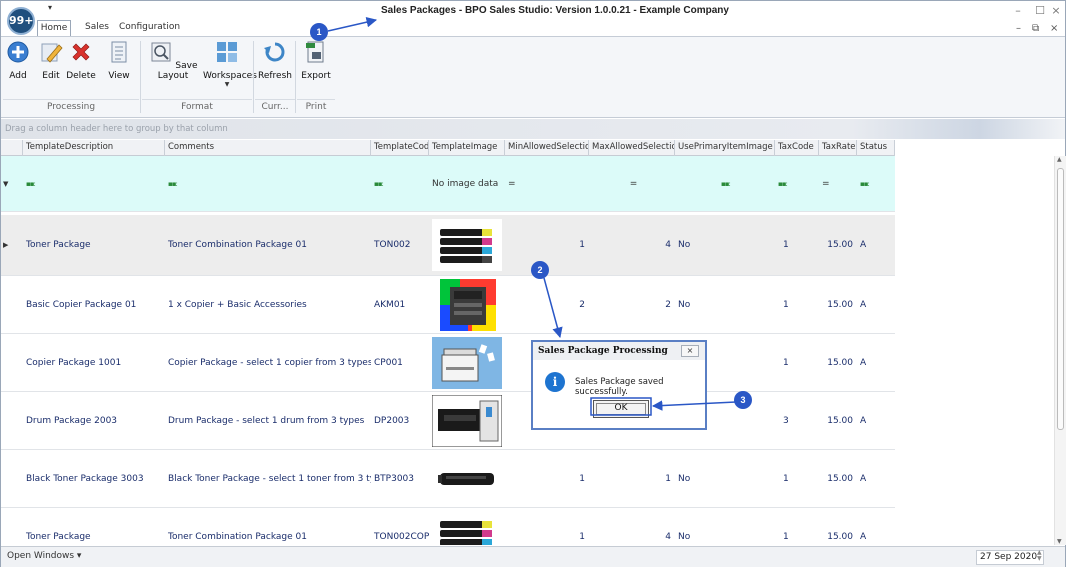  What do you see at coordinates (268, 304) in the screenshot?
I see `cell-comments: 1 x Copier + Basic Accessories` at bounding box center [268, 304].